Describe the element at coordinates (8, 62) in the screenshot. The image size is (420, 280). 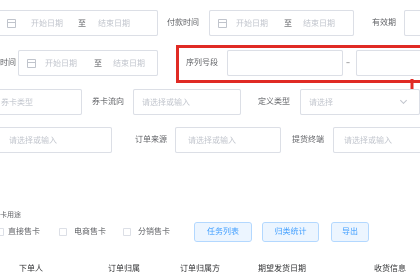
I see `row2-time-label: 时间` at that location.